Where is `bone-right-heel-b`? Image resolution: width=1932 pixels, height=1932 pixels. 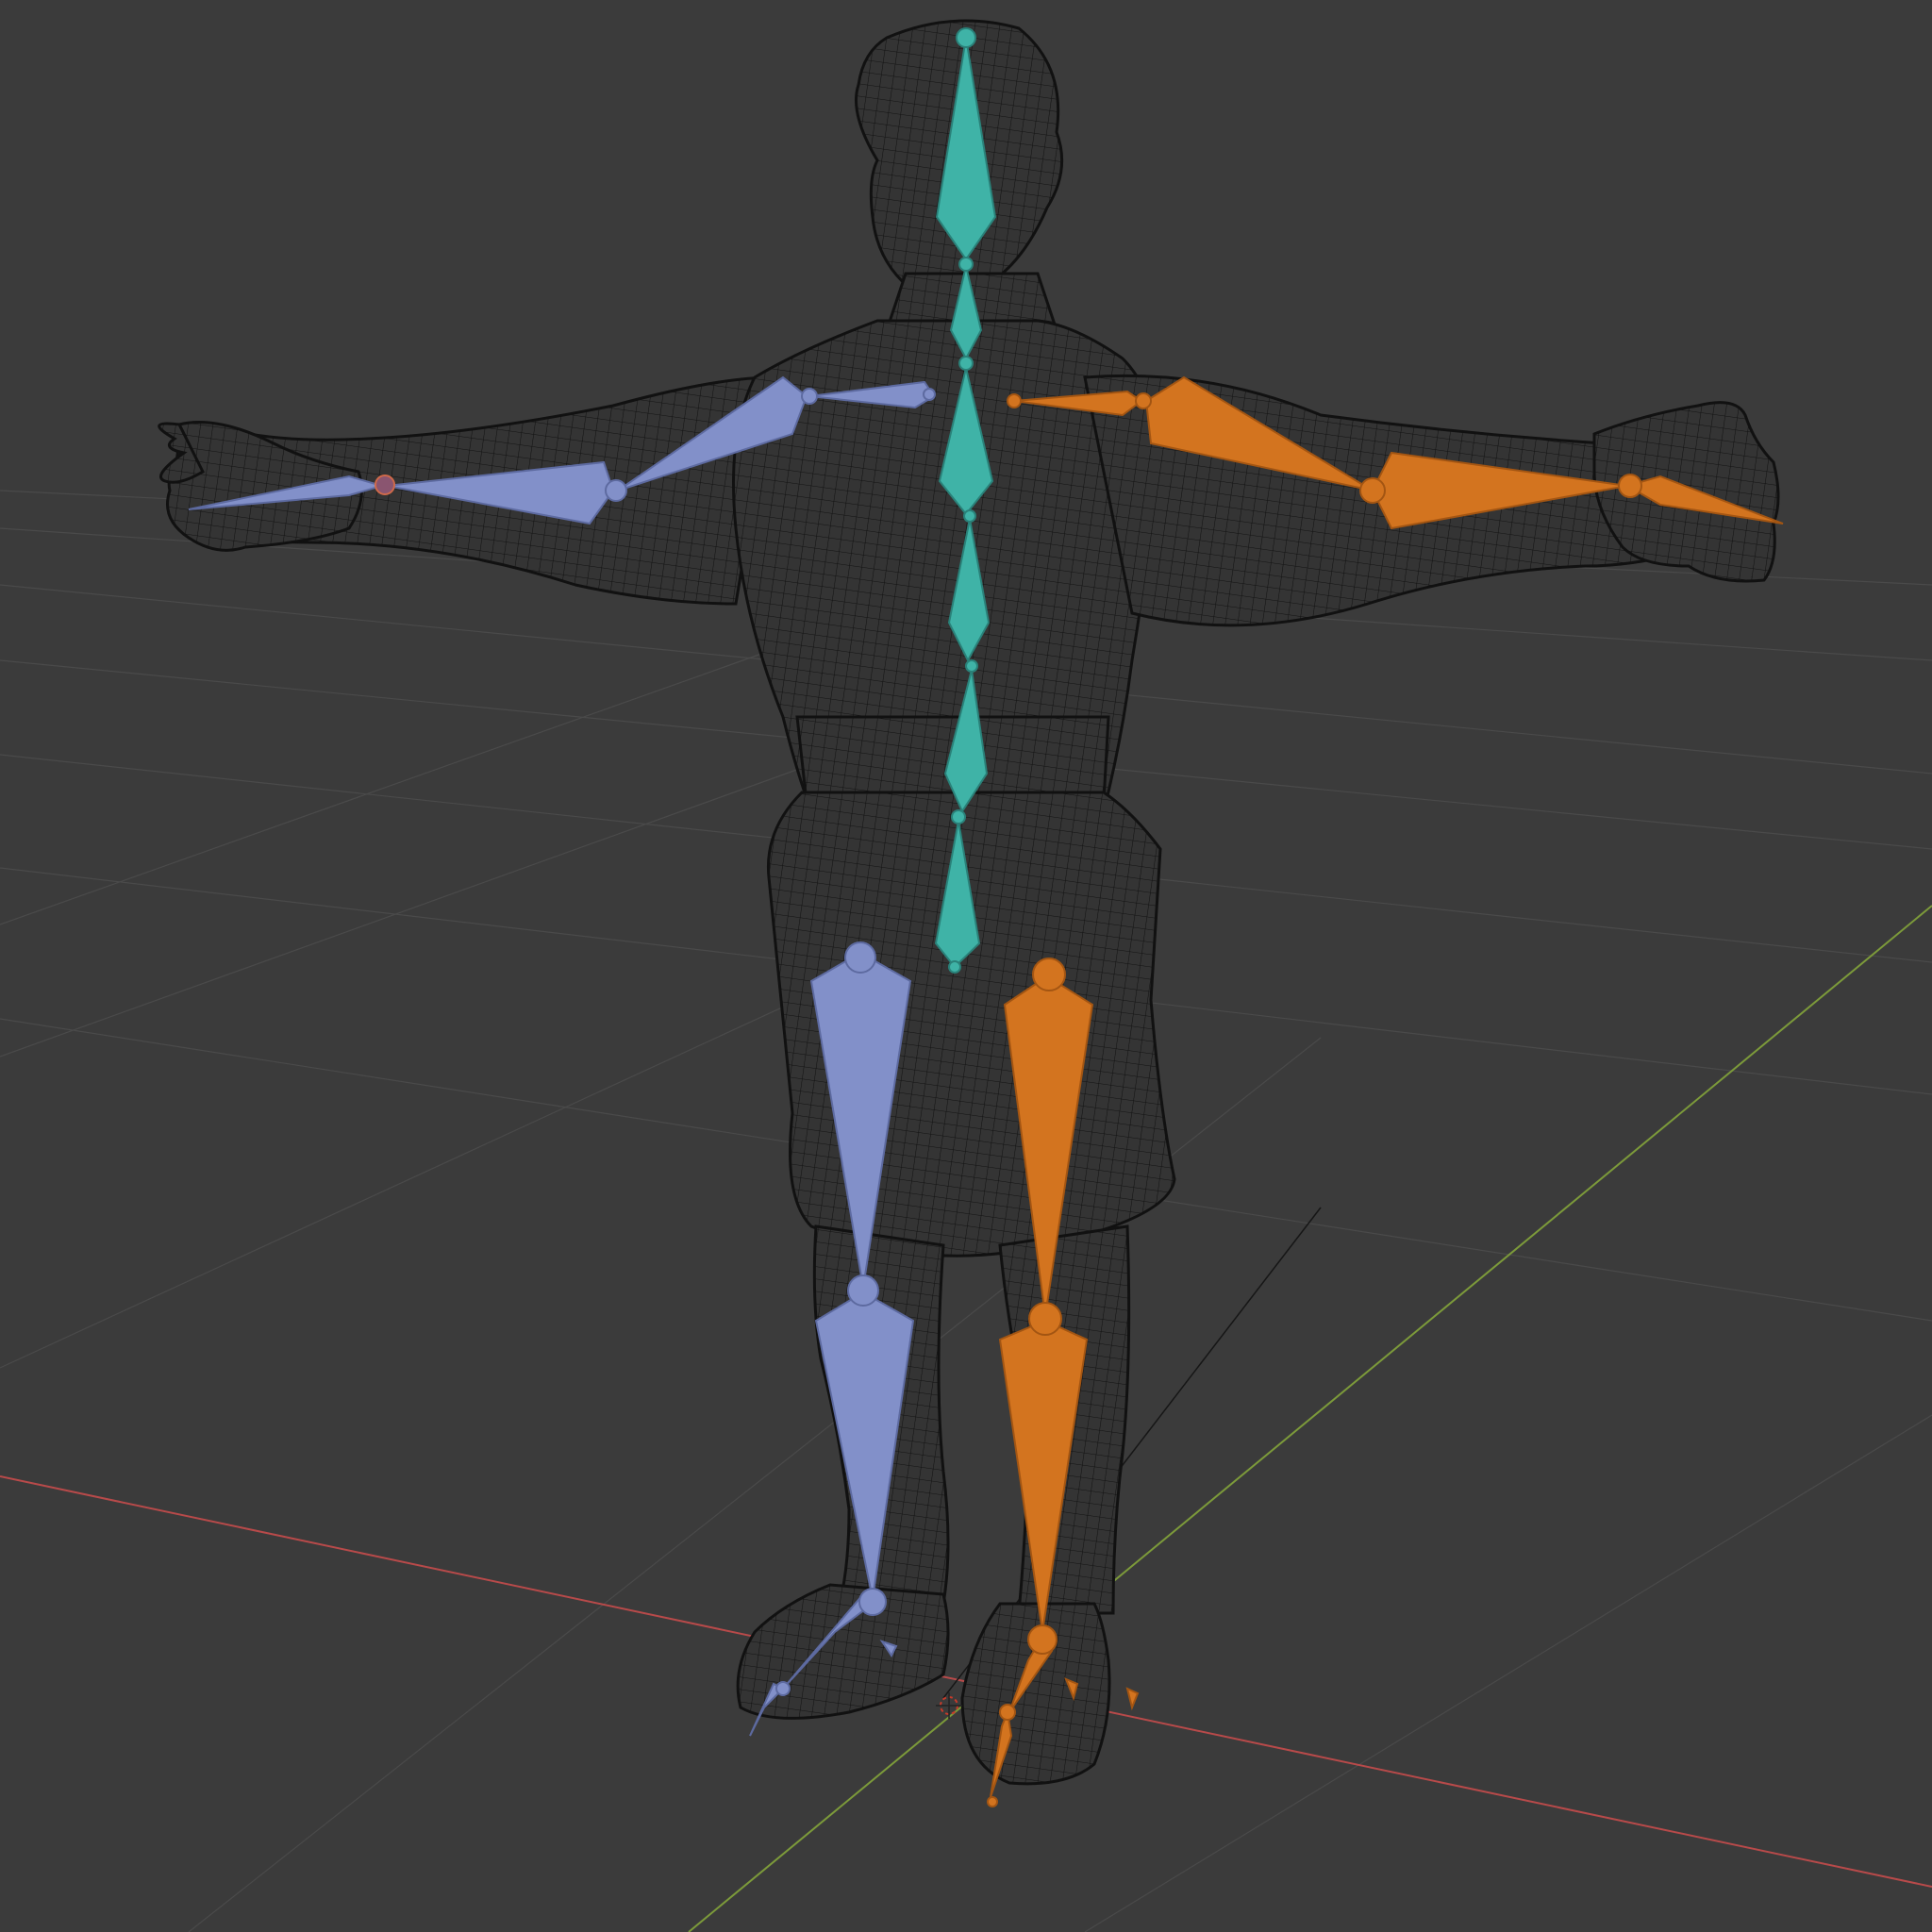
bone-right-heel-b is located at coordinates (1133, 1699).